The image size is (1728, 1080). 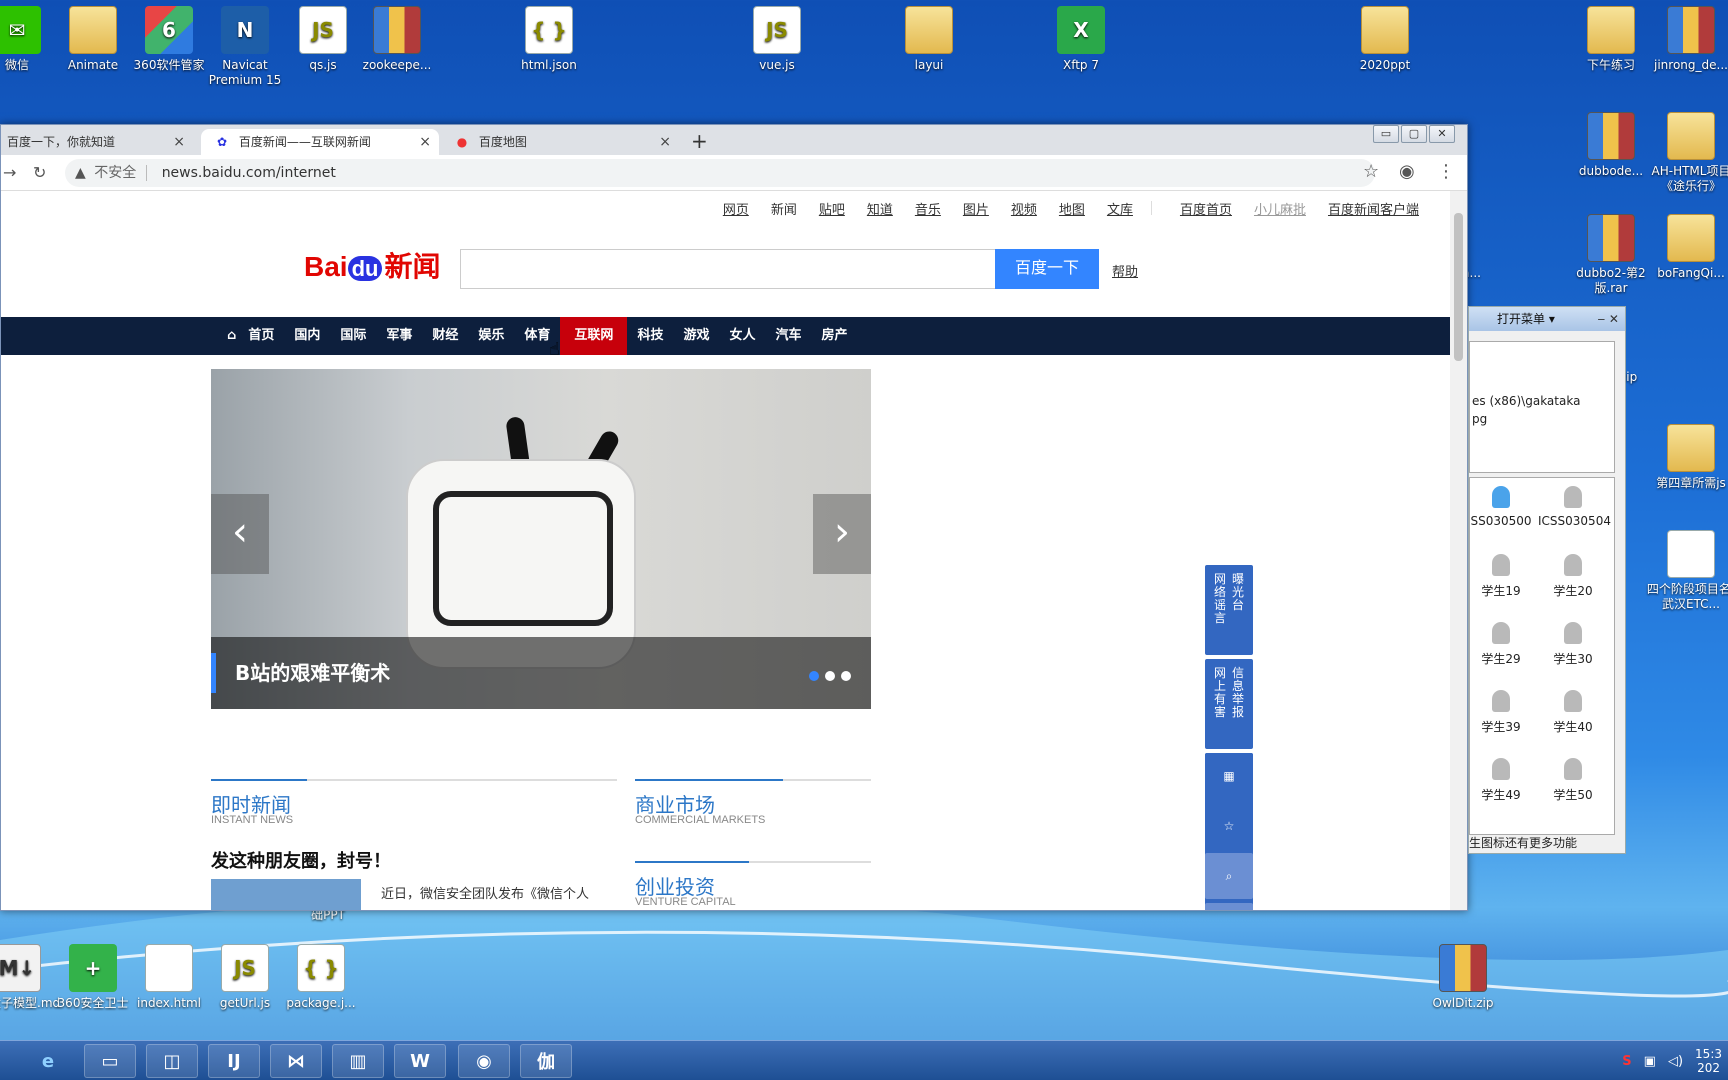 I want to click on profile-icon: ◉, so click(x=1407, y=171).